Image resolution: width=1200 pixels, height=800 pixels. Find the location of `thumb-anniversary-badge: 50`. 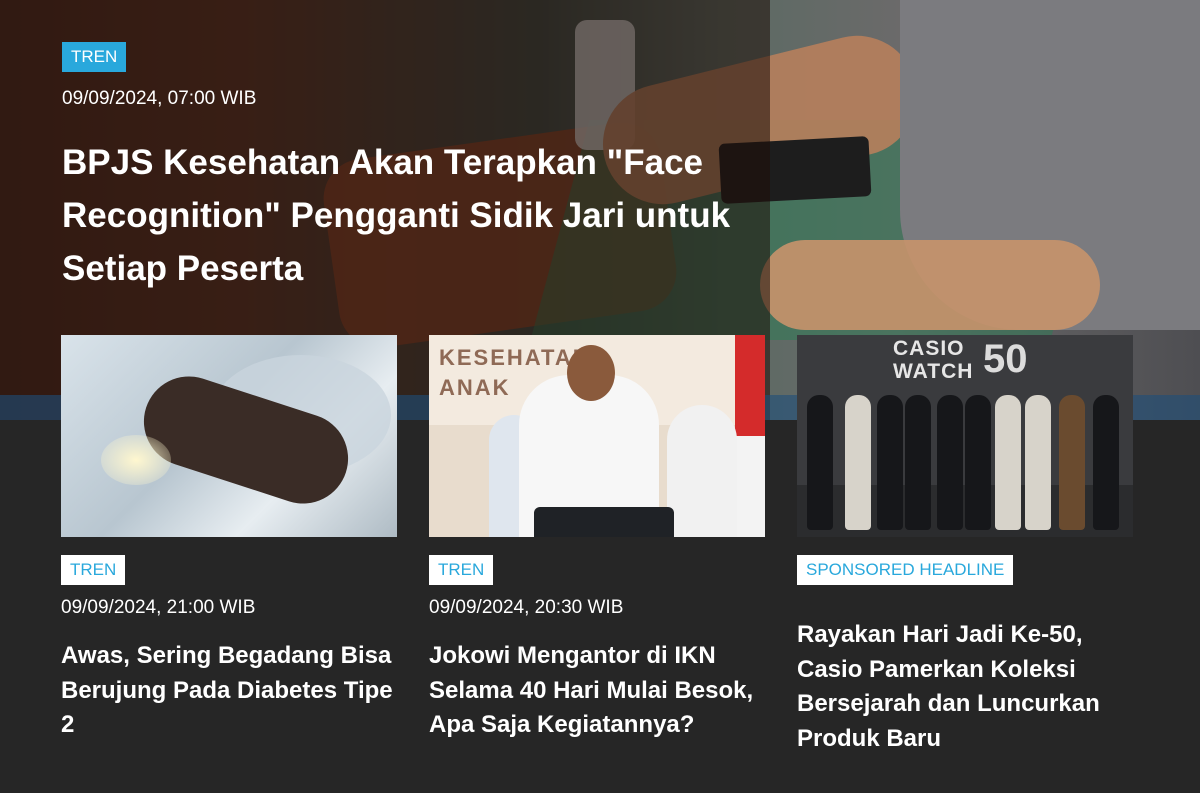

thumb-anniversary-badge: 50 is located at coordinates (1005, 359).